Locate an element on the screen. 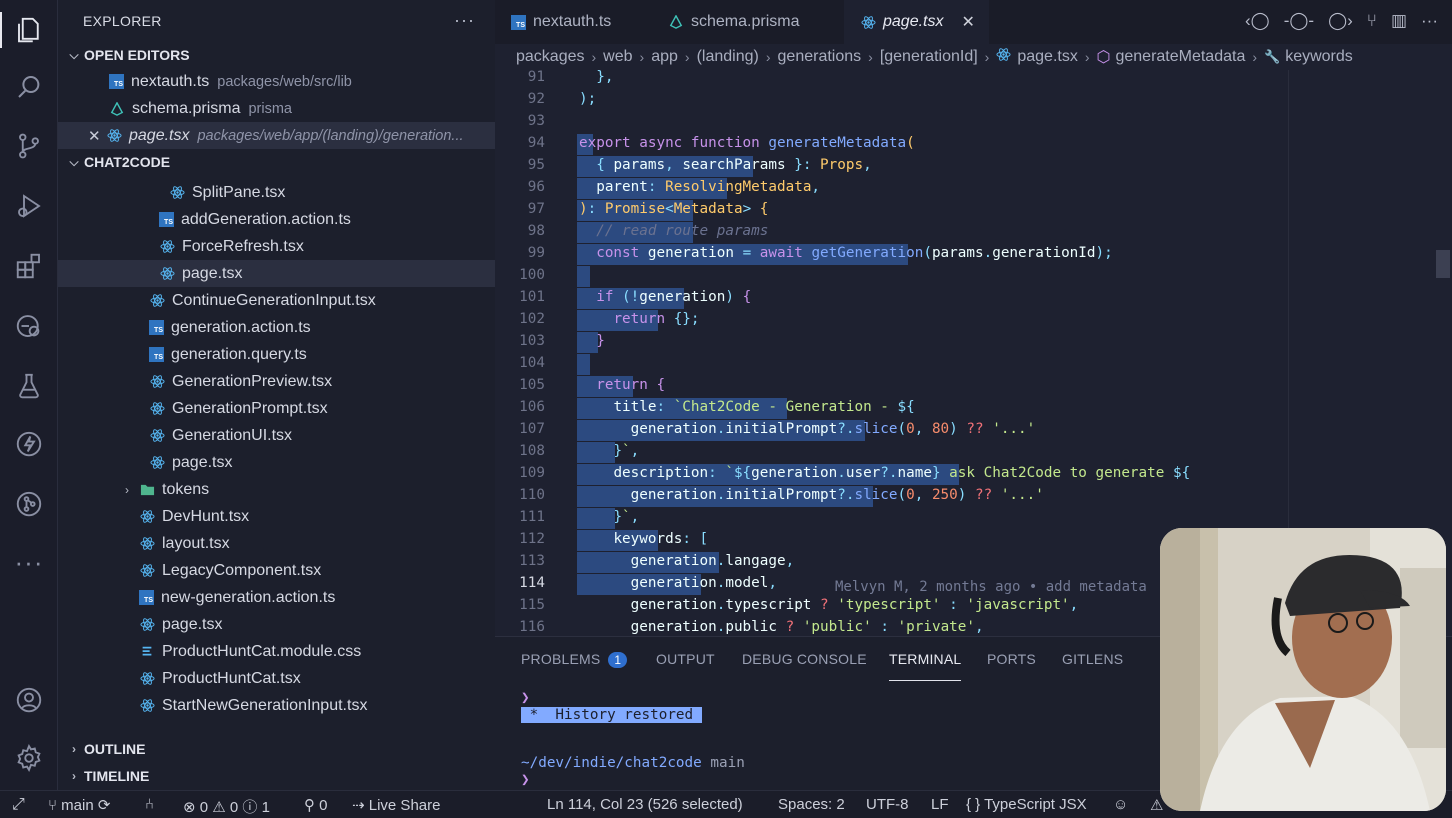 This screenshot has width=1452, height=818. file-name: LegacyComponent.tsx is located at coordinates (242, 570).